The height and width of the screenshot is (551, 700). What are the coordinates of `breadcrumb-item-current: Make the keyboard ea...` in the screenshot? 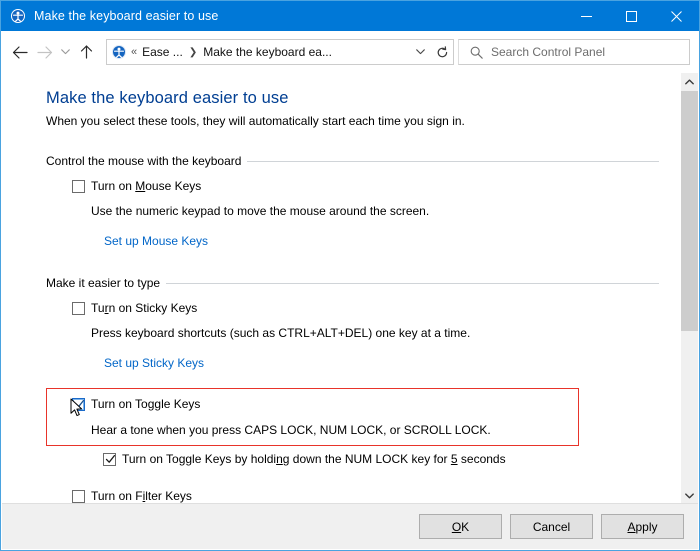 It's located at (267, 52).